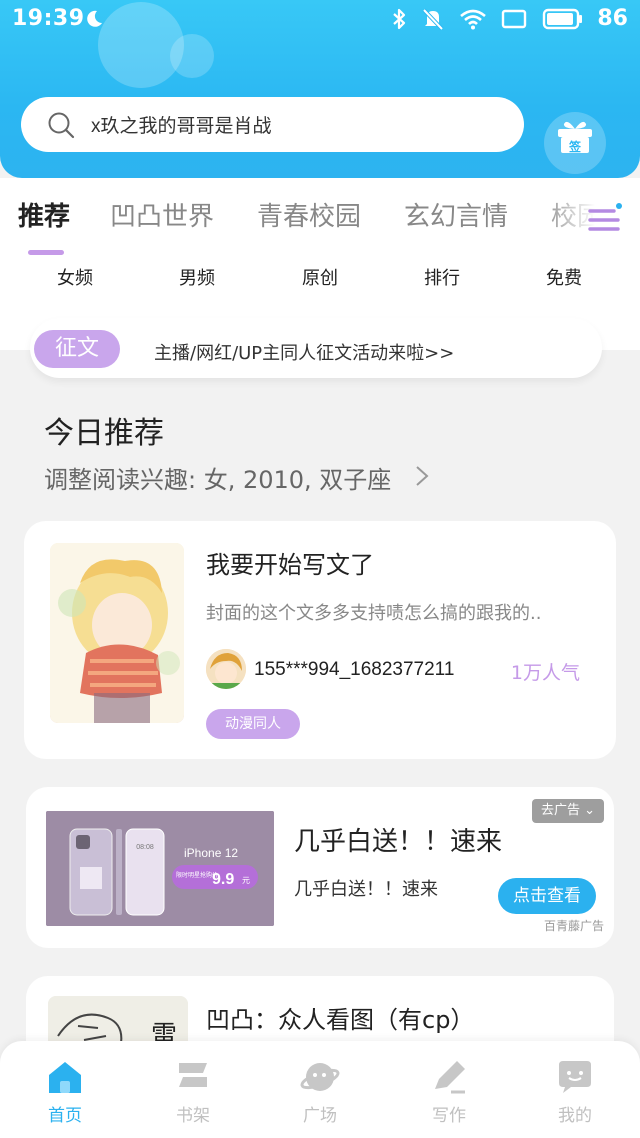 Image resolution: width=640 pixels, height=1138 pixels. Describe the element at coordinates (65, 1116) in the screenshot. I see `nav-label: 首页` at that location.